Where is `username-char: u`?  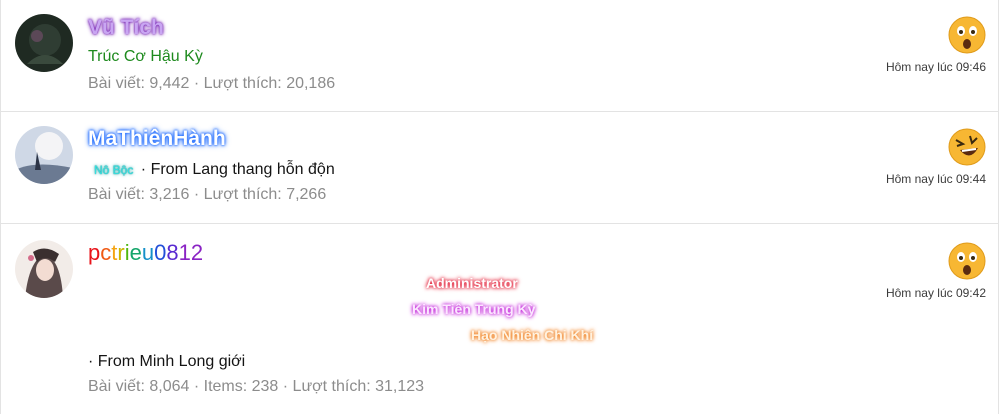 username-char: u is located at coordinates (148, 252).